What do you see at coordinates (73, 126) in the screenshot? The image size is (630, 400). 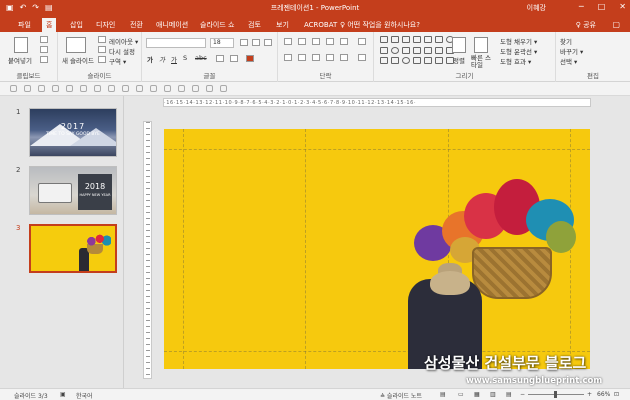 I see `thumb1-title: 2017` at bounding box center [73, 126].